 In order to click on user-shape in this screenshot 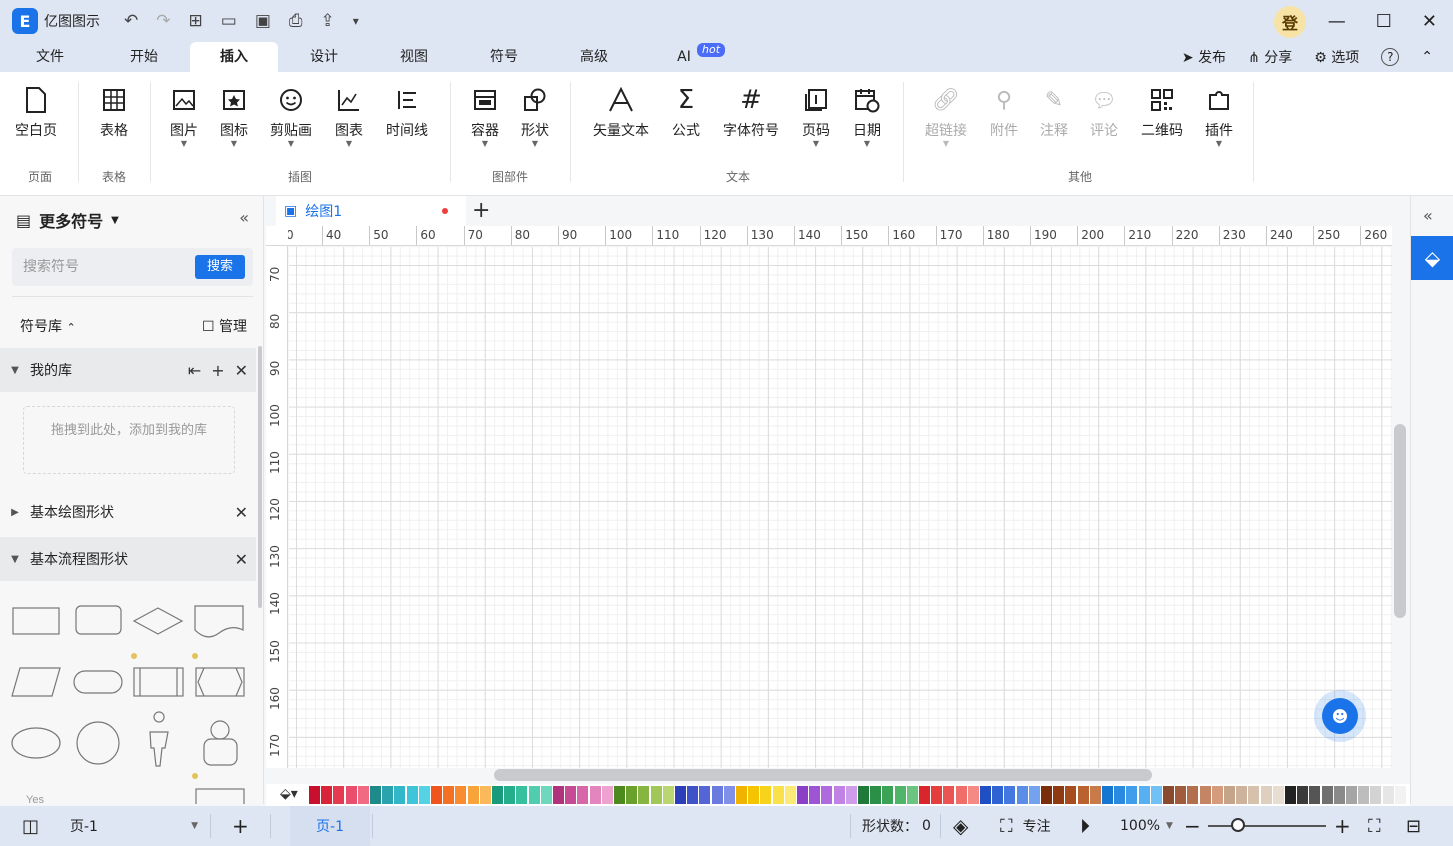, I will do `click(220, 730)`.